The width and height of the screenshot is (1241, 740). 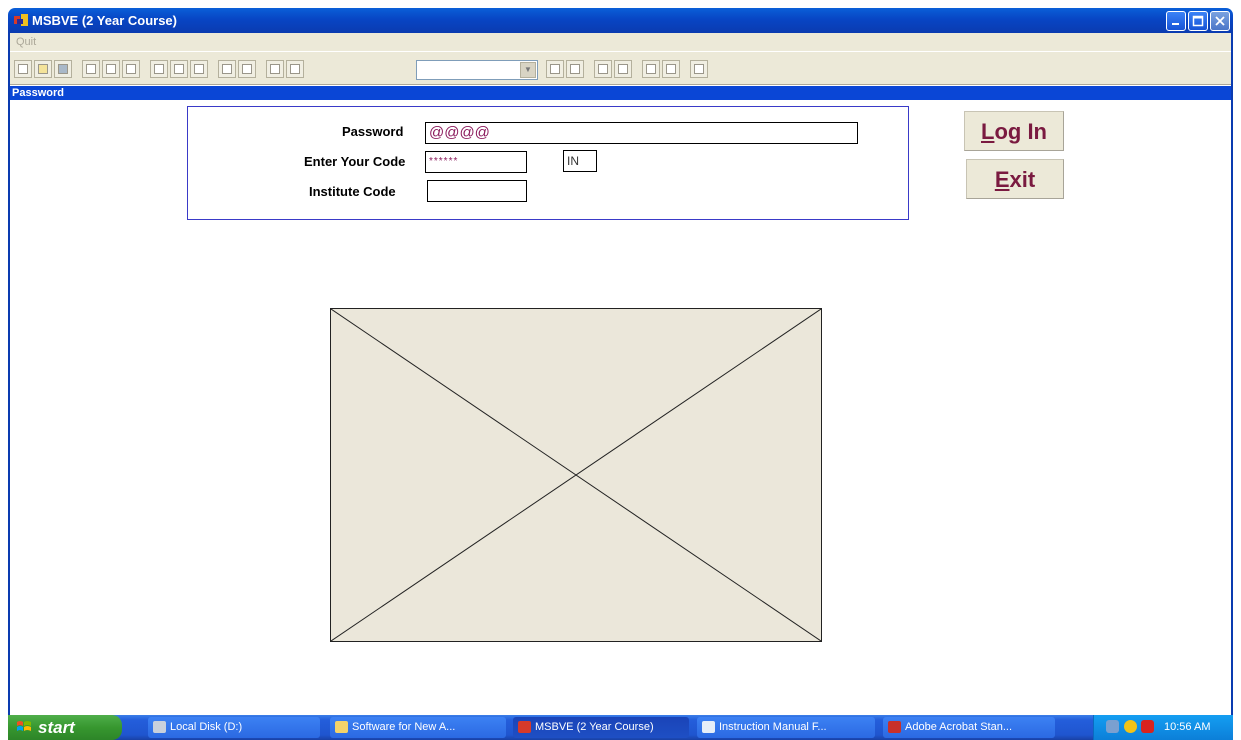 I want to click on undo-icon, so click(x=227, y=69).